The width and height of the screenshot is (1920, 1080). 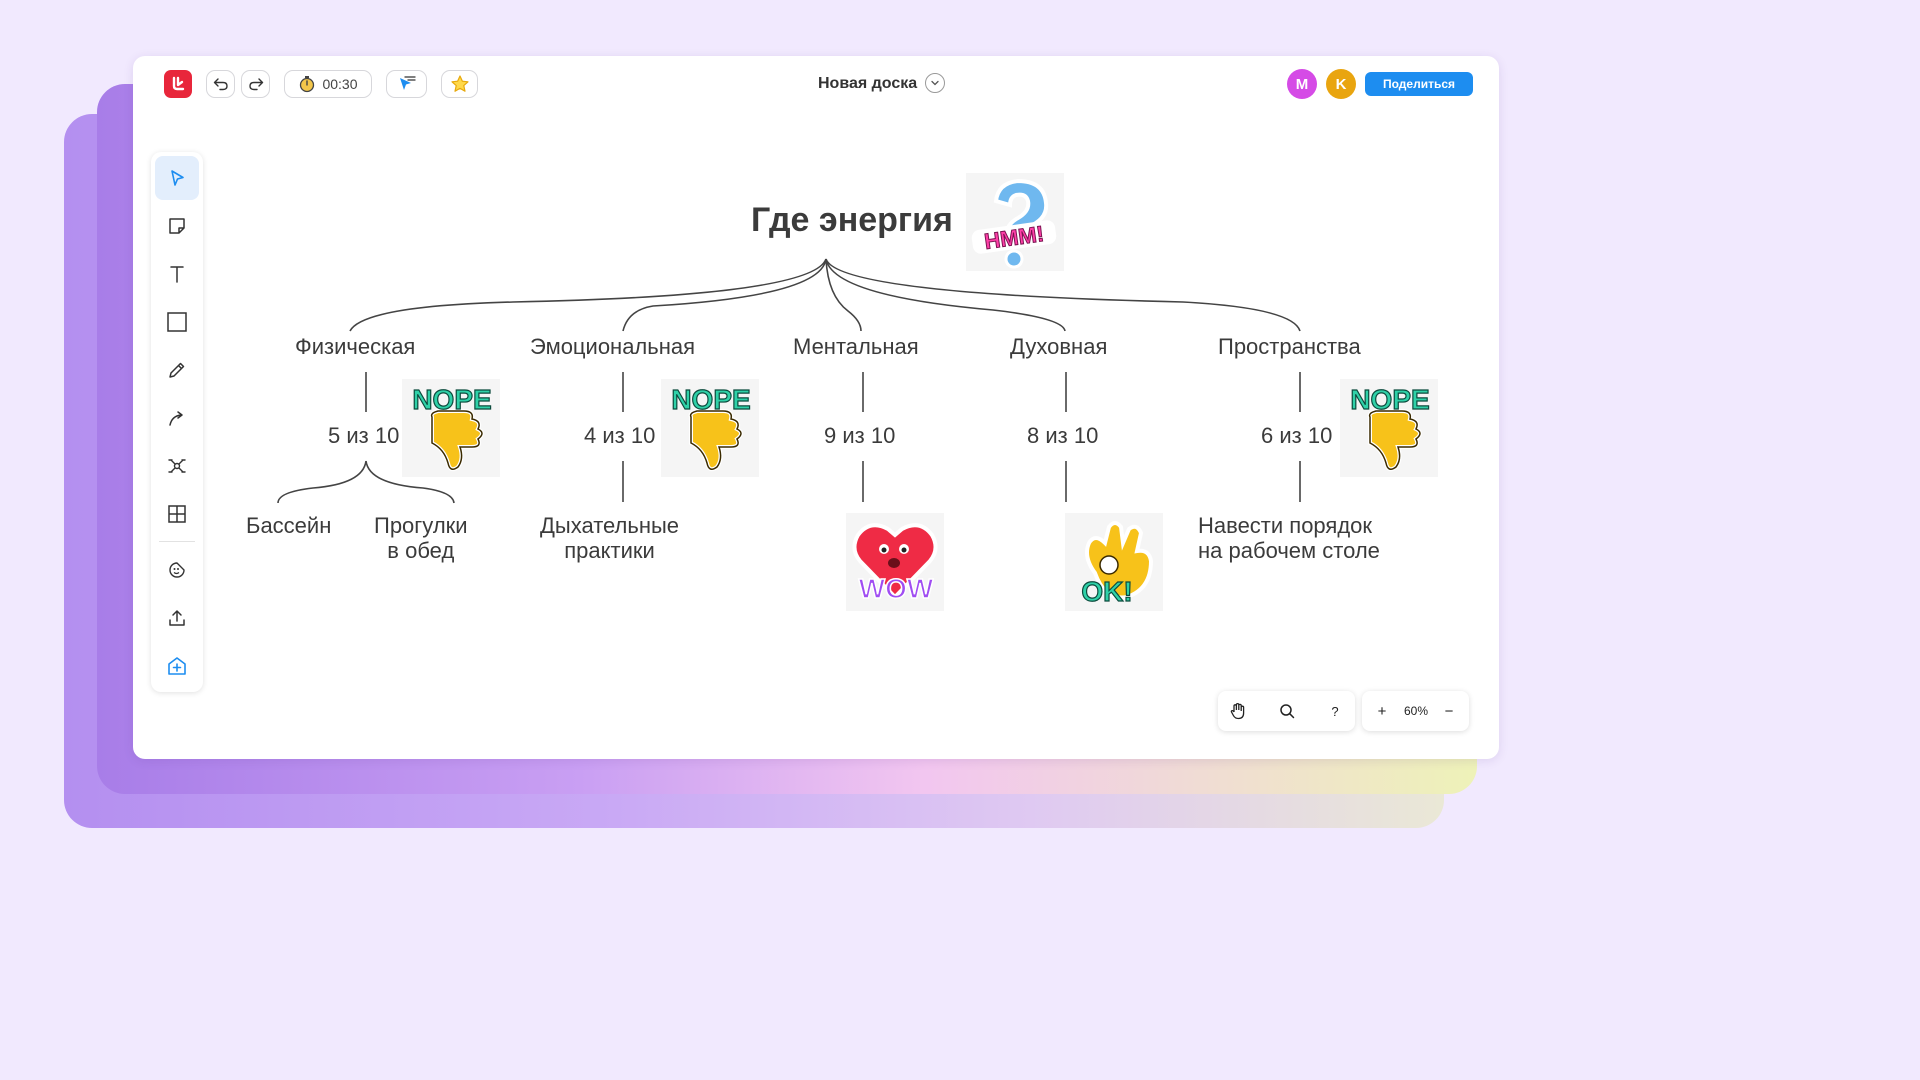 I want to click on nope-text-2: NOPE, so click(x=710, y=399).